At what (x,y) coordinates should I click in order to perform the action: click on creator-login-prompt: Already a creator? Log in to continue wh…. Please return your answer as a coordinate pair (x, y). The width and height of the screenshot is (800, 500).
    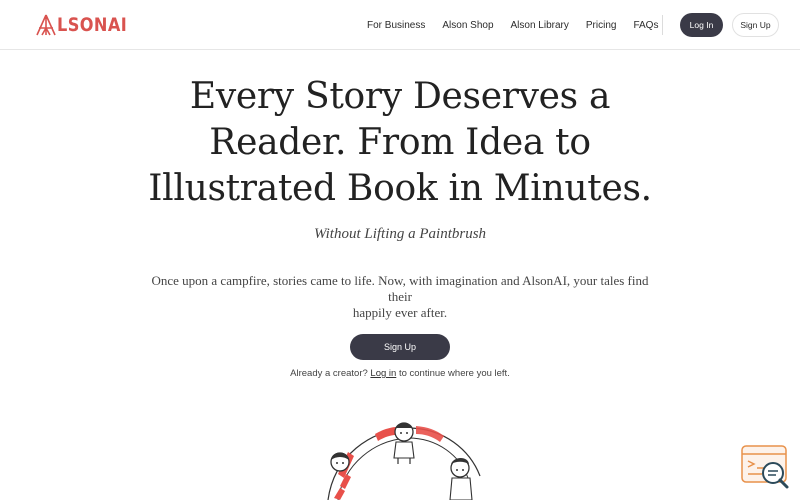
    Looking at the image, I should click on (400, 373).